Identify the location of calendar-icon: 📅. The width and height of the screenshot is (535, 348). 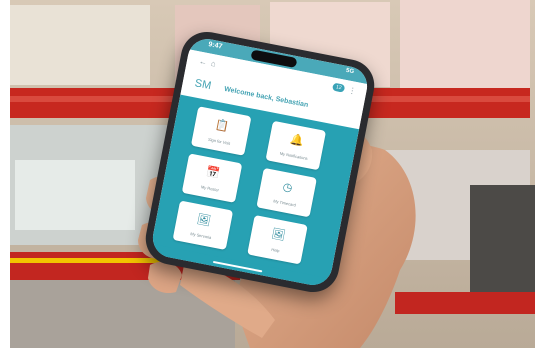
(213, 173).